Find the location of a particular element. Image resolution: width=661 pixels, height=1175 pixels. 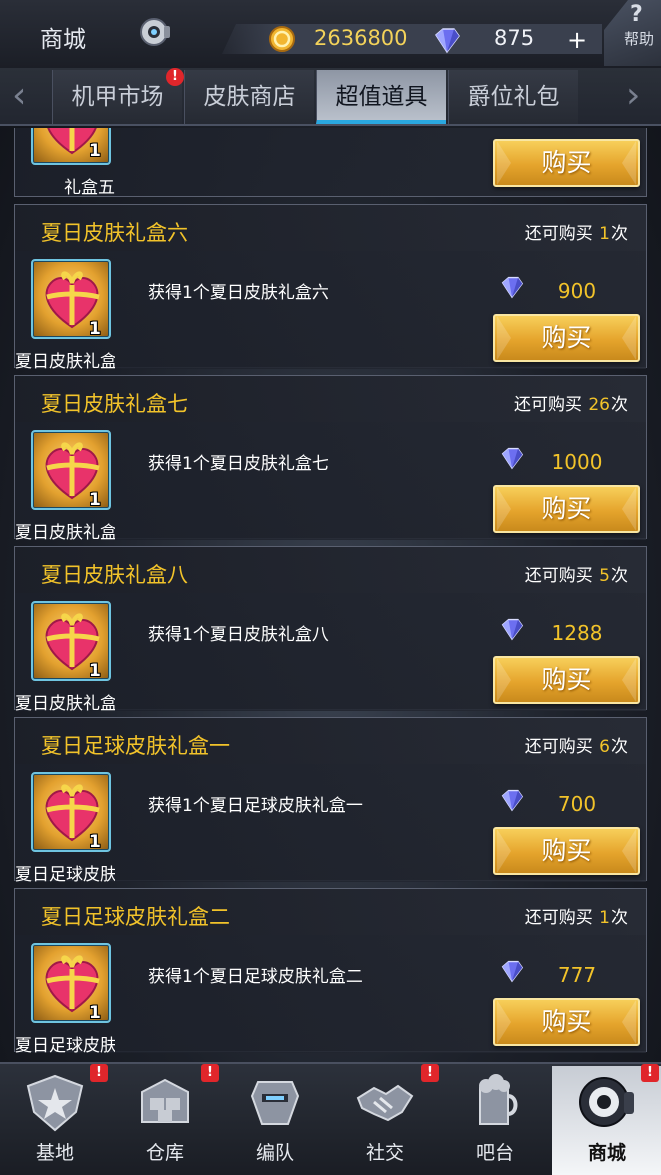

item-price: 1000 is located at coordinates (577, 462).